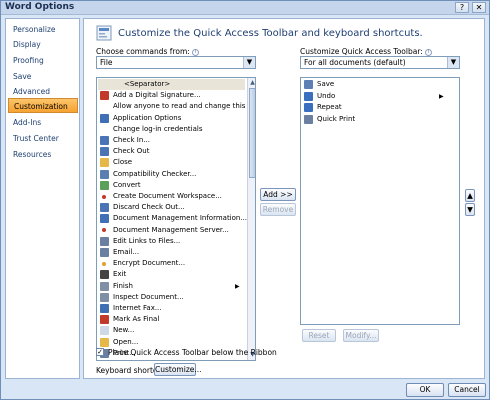 Image resolution: width=490 pixels, height=400 pixels. What do you see at coordinates (104, 96) in the screenshot?
I see `signature-icon` at bounding box center [104, 96].